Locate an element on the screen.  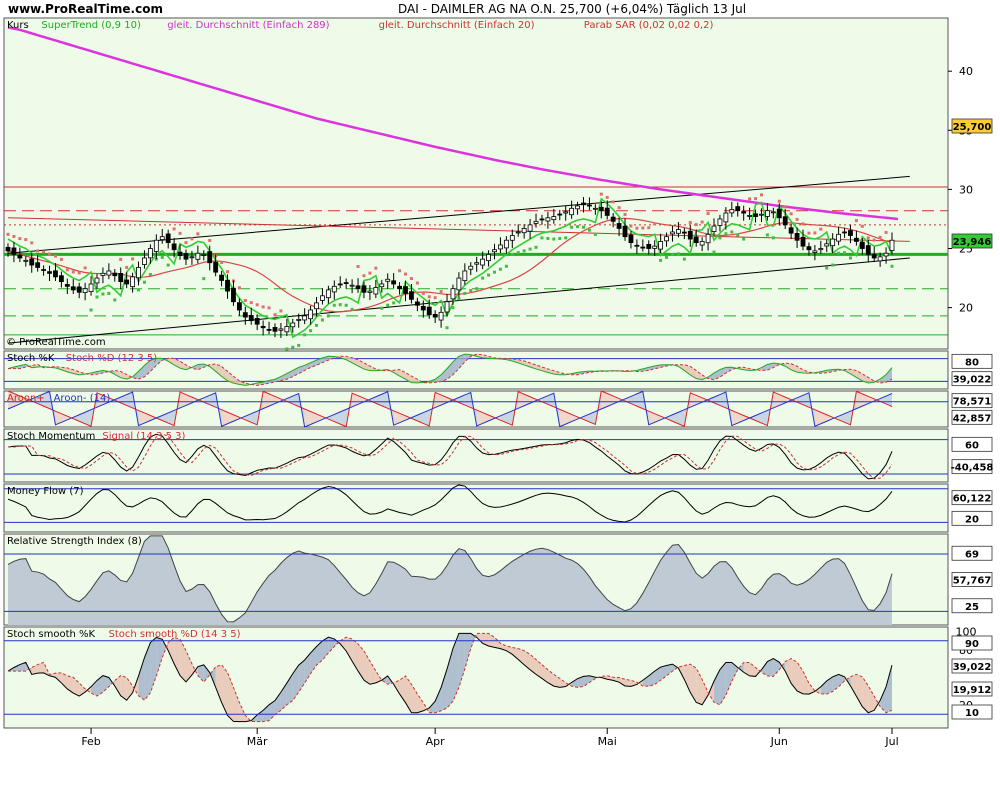
site-url: www.ProRealTime.com is located at coordinates (85, 9).